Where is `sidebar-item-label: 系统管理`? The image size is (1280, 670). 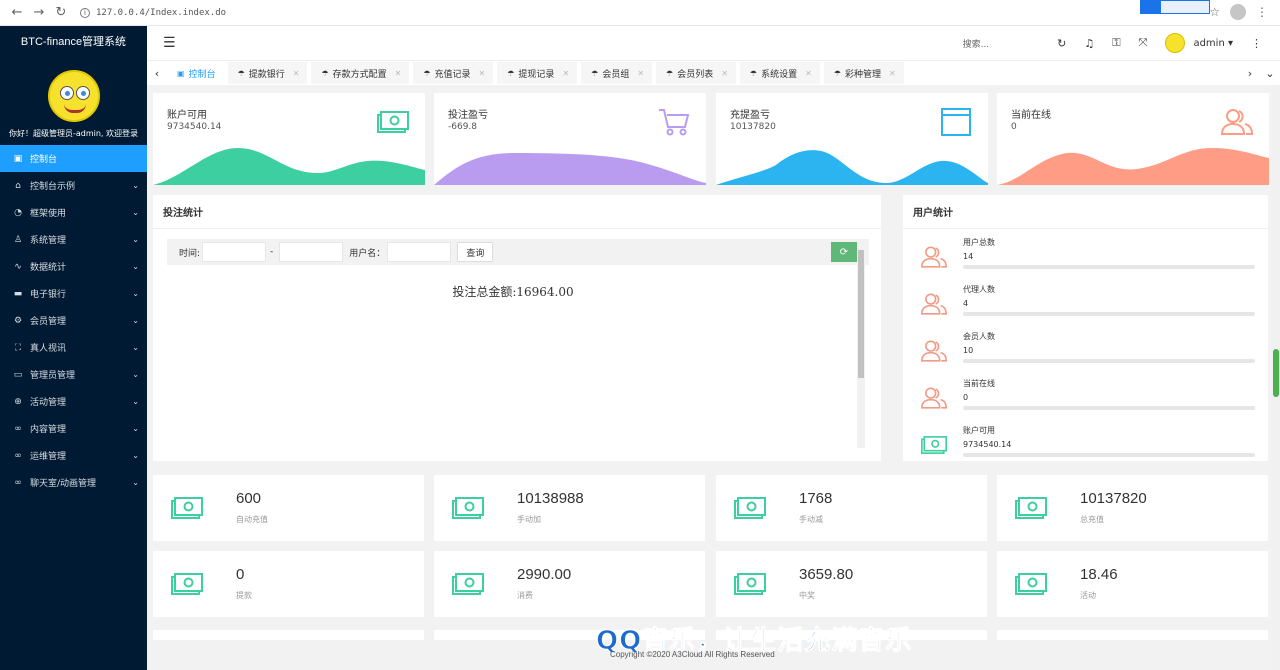 sidebar-item-label: 系统管理 is located at coordinates (48, 241).